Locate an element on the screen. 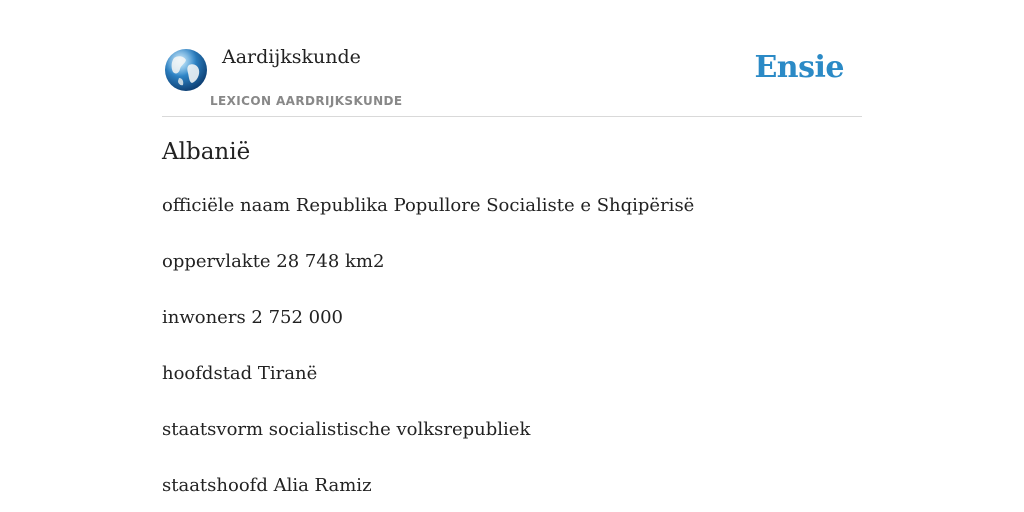 Image resolution: width=1024 pixels, height=512 pixels. site-title: Aardijkskunde is located at coordinates (291, 57).